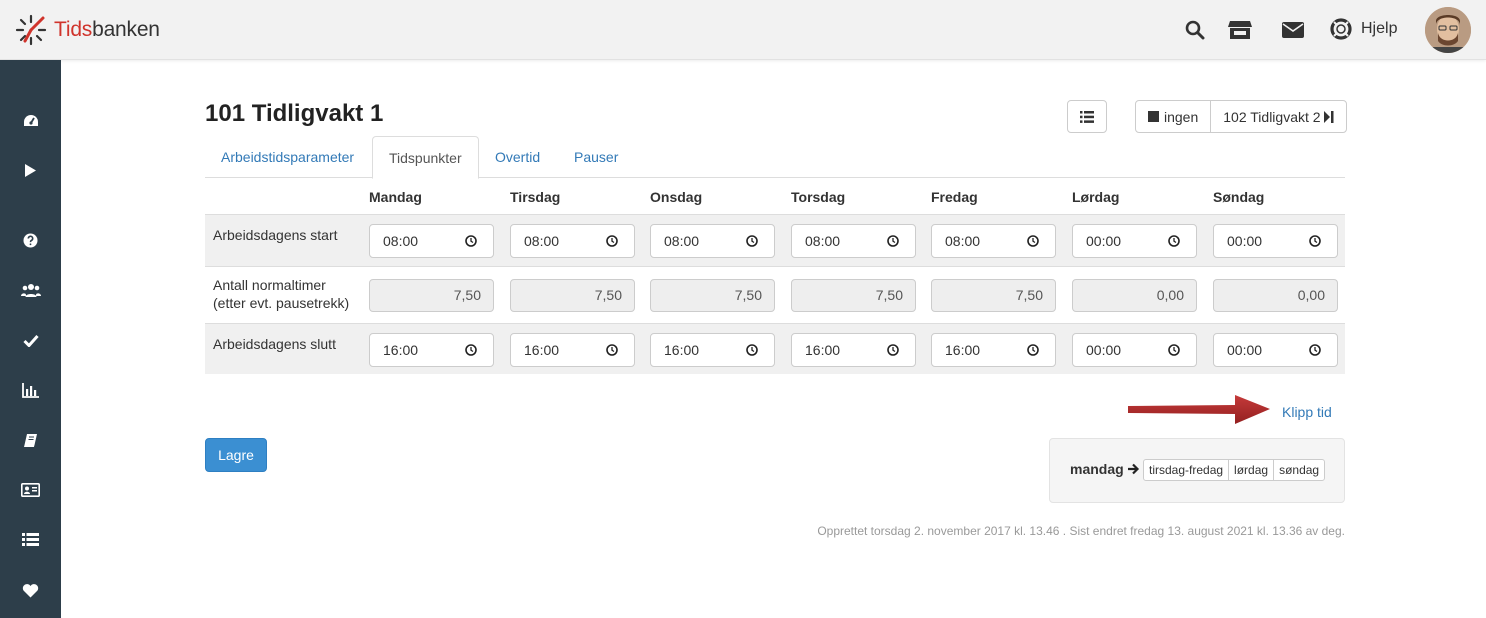 The width and height of the screenshot is (1486, 618). Describe the element at coordinates (818, 197) in the screenshot. I see `day-header: Torsdag` at that location.